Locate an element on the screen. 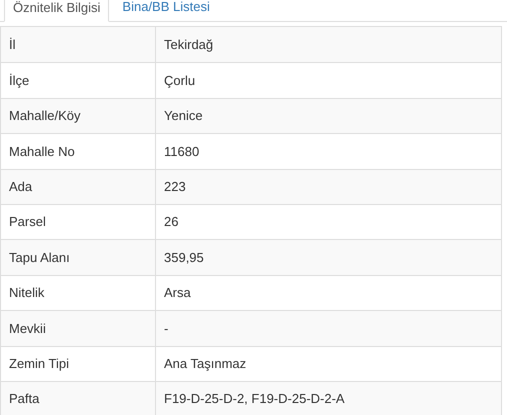 This screenshot has width=507, height=415. row-label: Mevkii is located at coordinates (27, 329).